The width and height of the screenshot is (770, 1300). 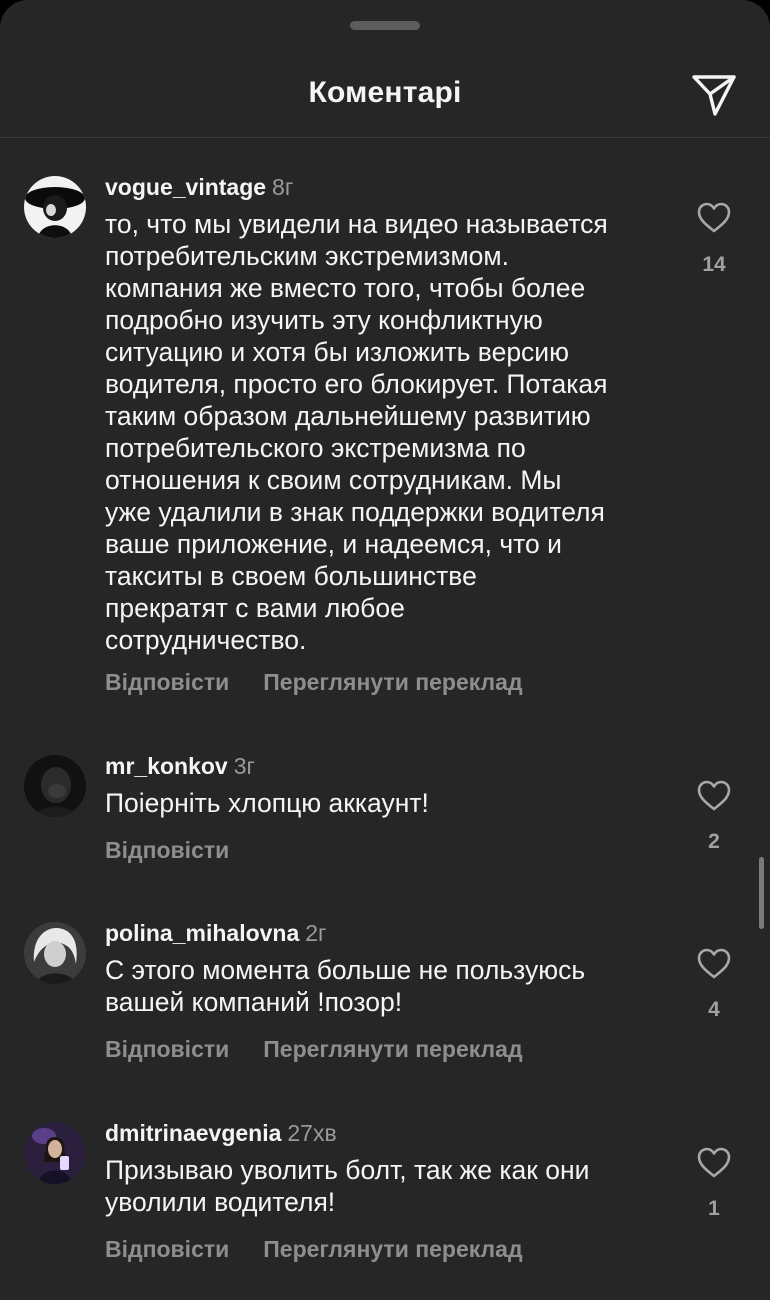 I want to click on comment-time: 8г, so click(x=283, y=187).